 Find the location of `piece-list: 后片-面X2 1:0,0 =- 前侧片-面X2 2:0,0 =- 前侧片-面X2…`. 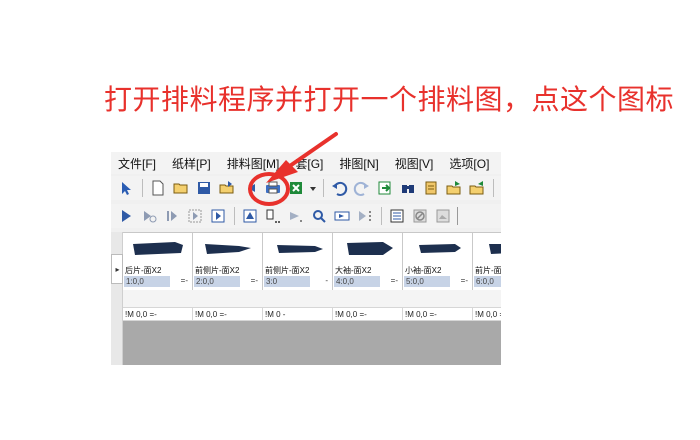

piece-list: 后片-面X2 1:0,0 =- 前侧片-面X2 2:0,0 =- 前侧片-面X2… is located at coordinates (312, 261).